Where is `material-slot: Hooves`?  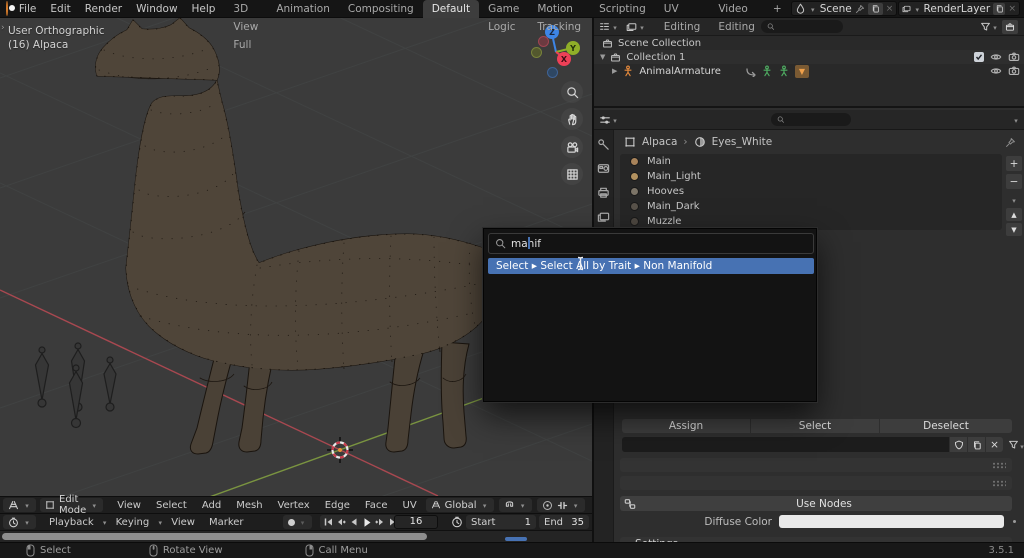 material-slot: Hooves is located at coordinates (811, 191).